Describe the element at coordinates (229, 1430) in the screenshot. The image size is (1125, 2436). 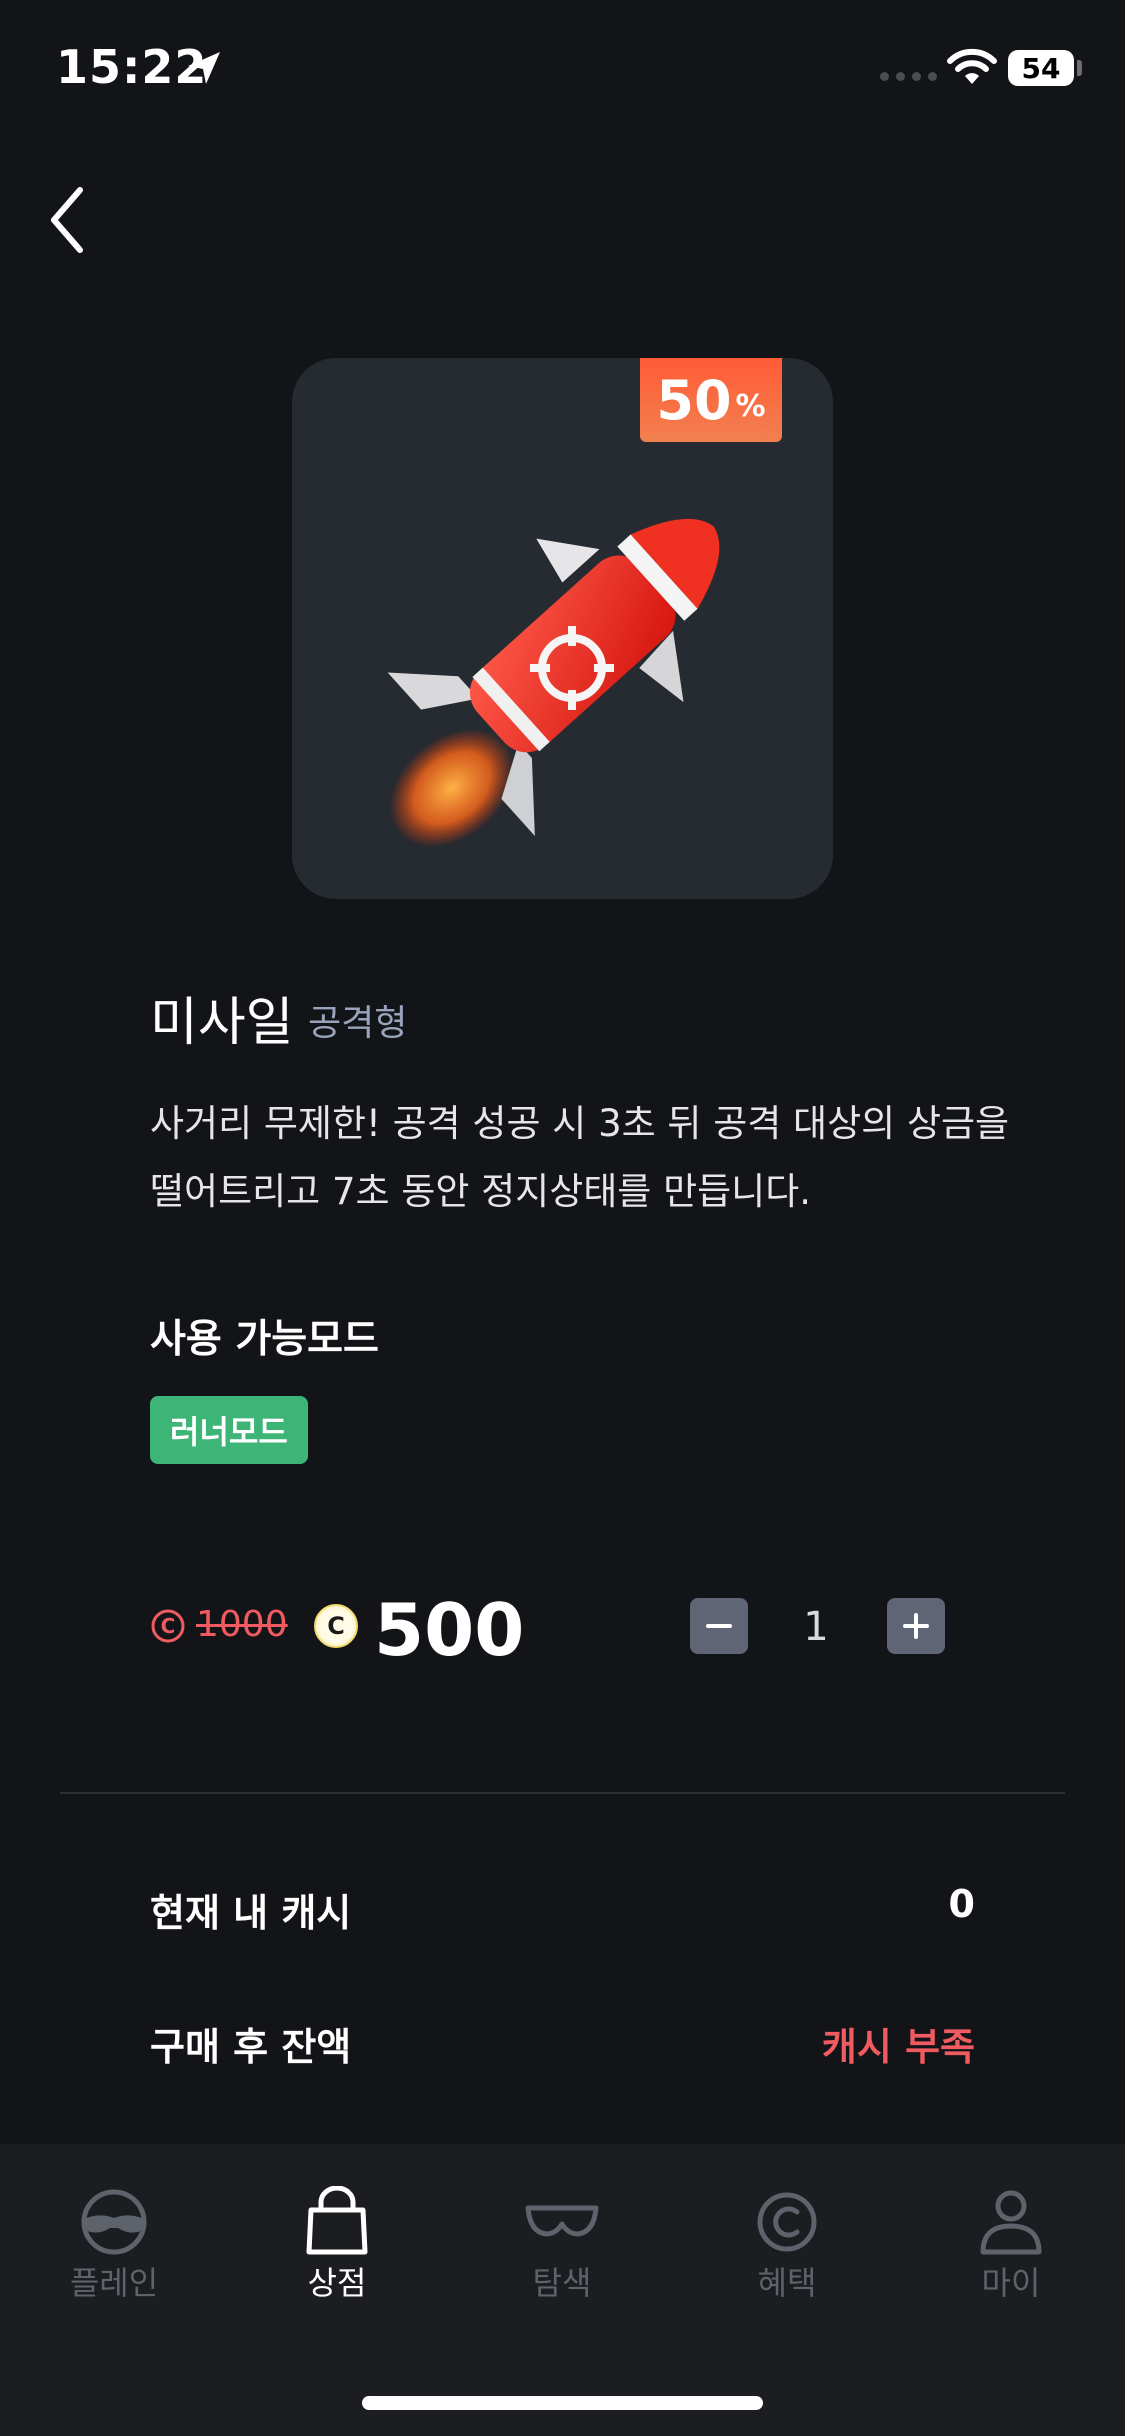
I see `mode-tag: 러너모드` at that location.